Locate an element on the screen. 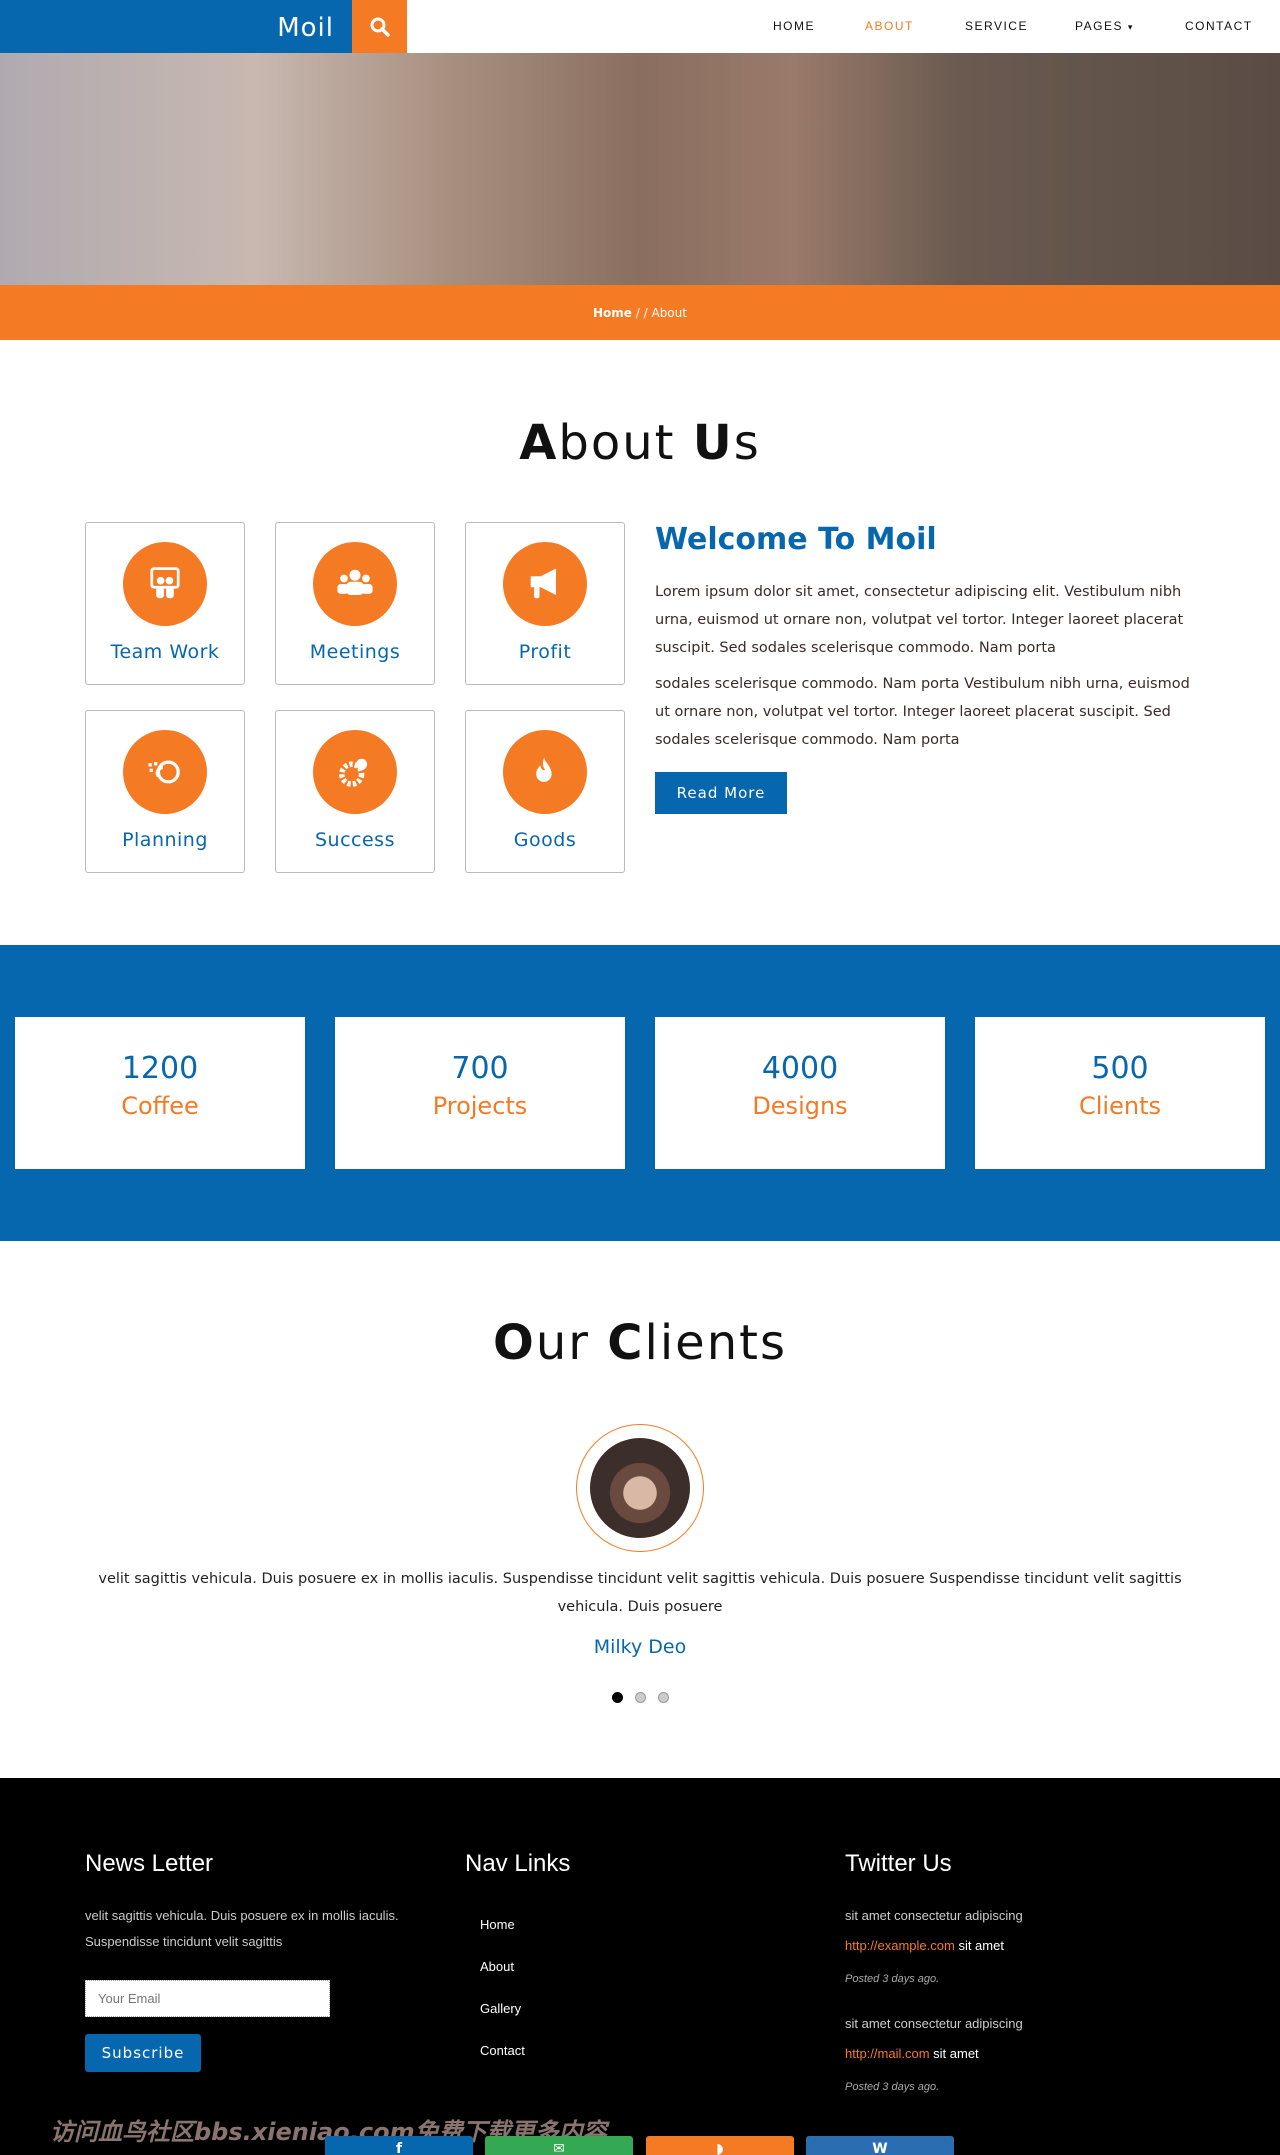 The height and width of the screenshot is (2155, 1280). feature-box-success: Success is located at coordinates (355, 791).